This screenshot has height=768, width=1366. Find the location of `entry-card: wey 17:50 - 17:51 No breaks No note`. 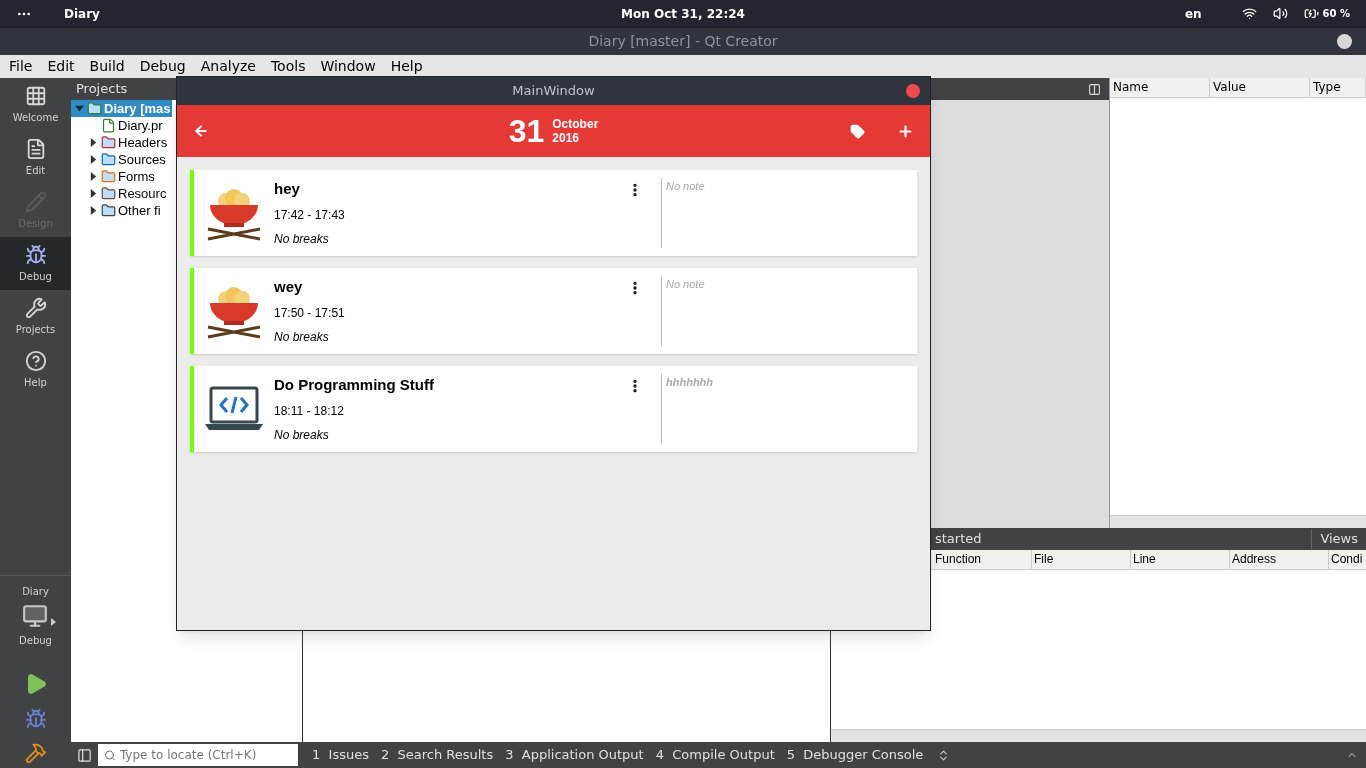

entry-card: wey 17:50 - 17:51 No breaks No note is located at coordinates (553, 311).